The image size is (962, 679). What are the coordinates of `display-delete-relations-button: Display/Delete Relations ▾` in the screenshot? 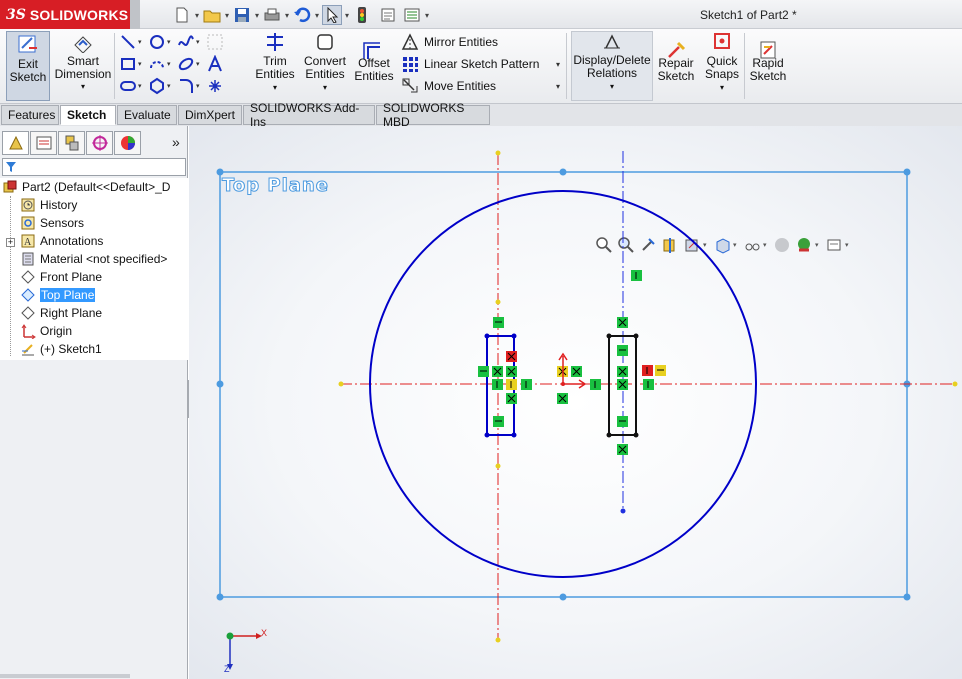 It's located at (612, 66).